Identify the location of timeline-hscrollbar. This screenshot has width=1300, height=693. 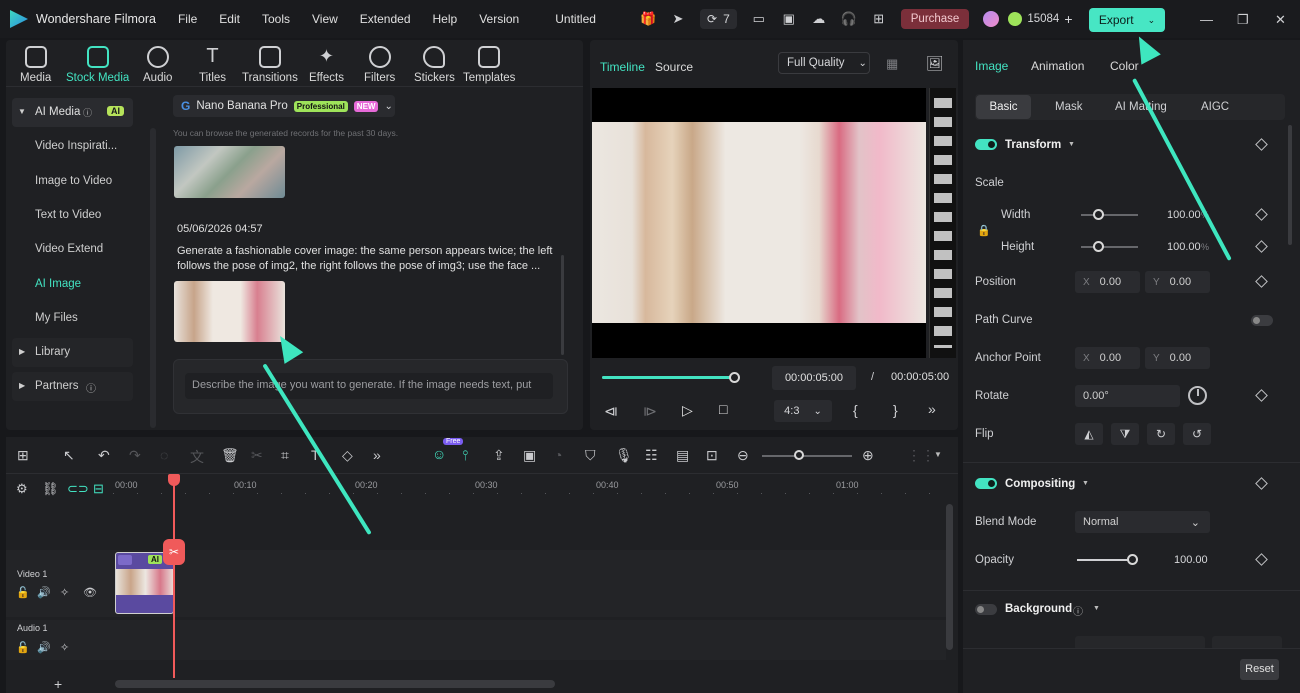
(335, 684).